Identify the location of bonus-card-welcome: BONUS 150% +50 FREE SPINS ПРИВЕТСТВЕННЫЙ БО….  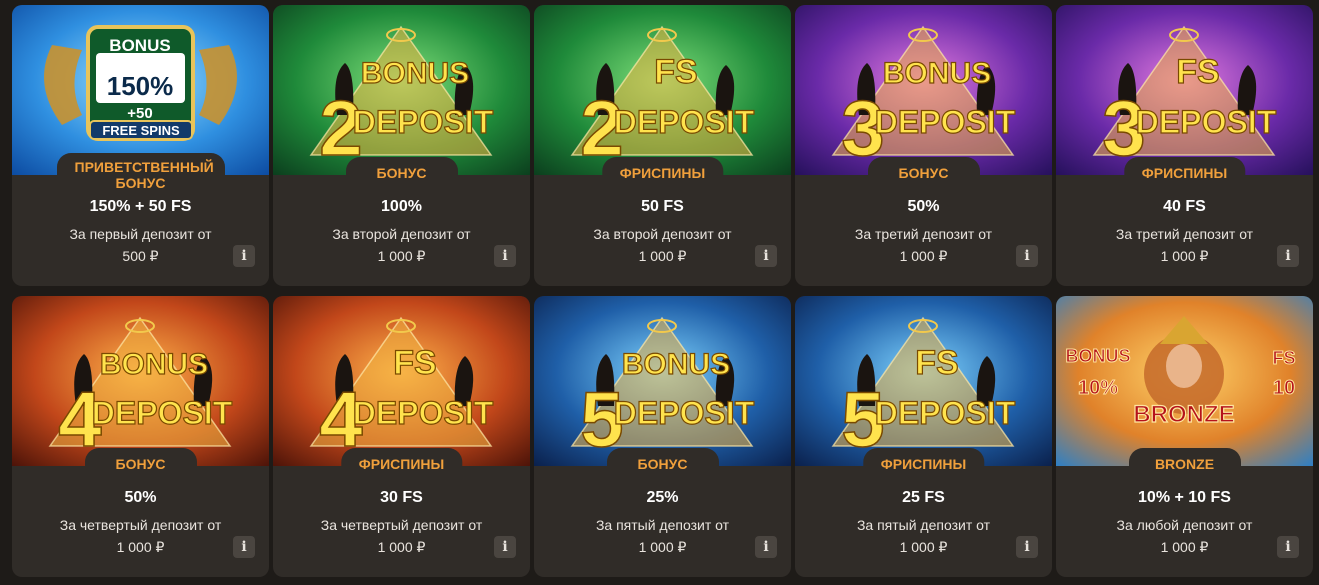
(140, 145).